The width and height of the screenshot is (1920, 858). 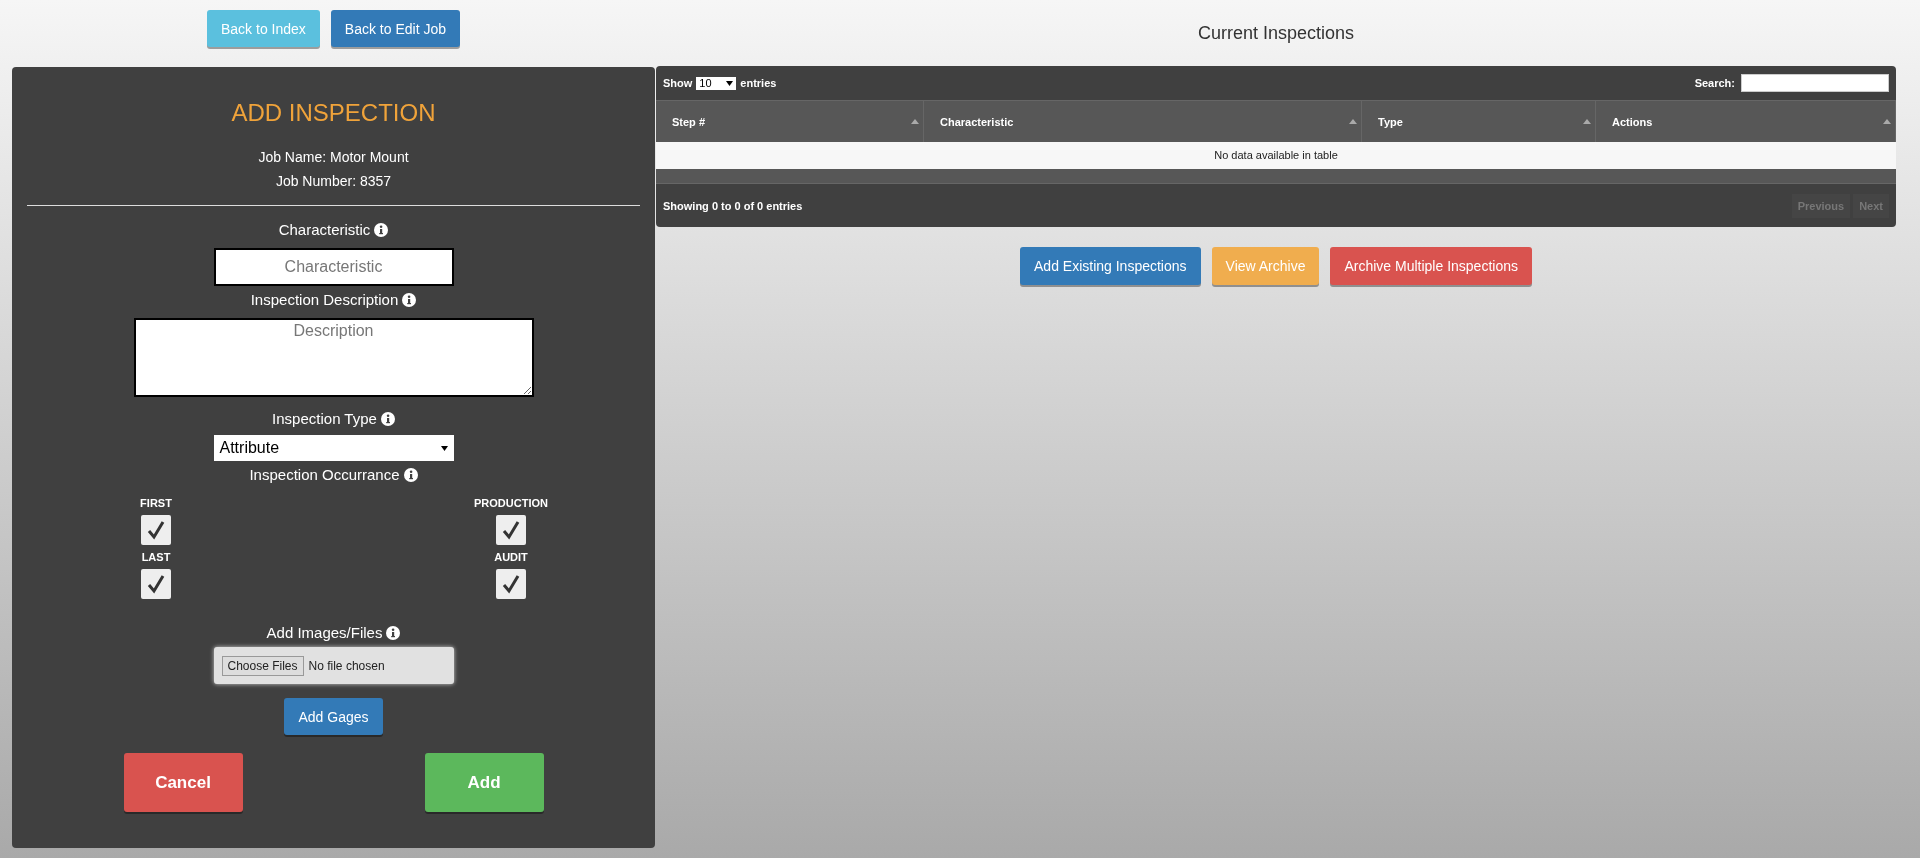 What do you see at coordinates (1714, 83) in the screenshot?
I see `search-label: Search:` at bounding box center [1714, 83].